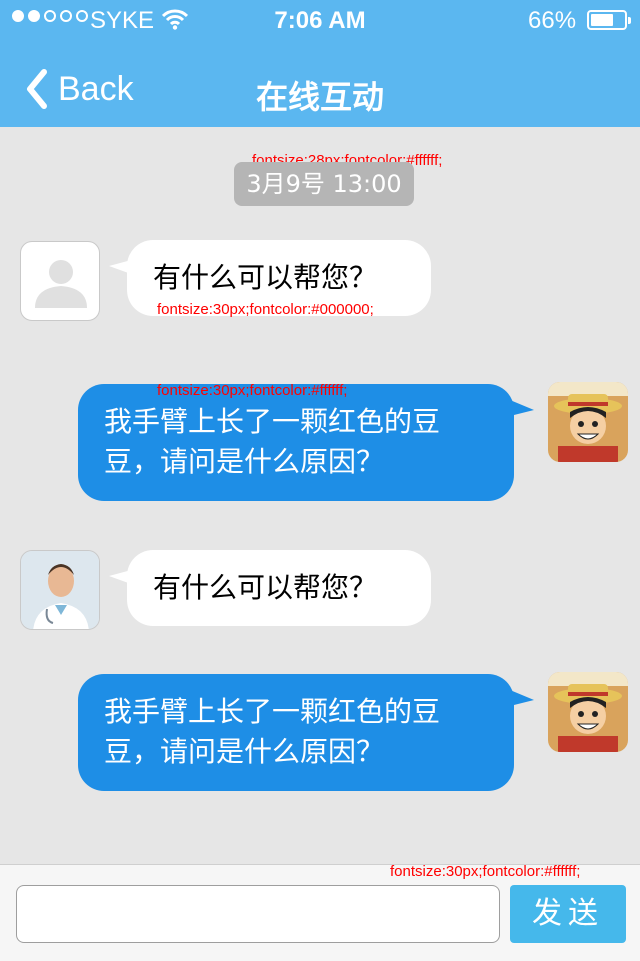  What do you see at coordinates (552, 20) in the screenshot?
I see `battery-percentage: 66%` at bounding box center [552, 20].